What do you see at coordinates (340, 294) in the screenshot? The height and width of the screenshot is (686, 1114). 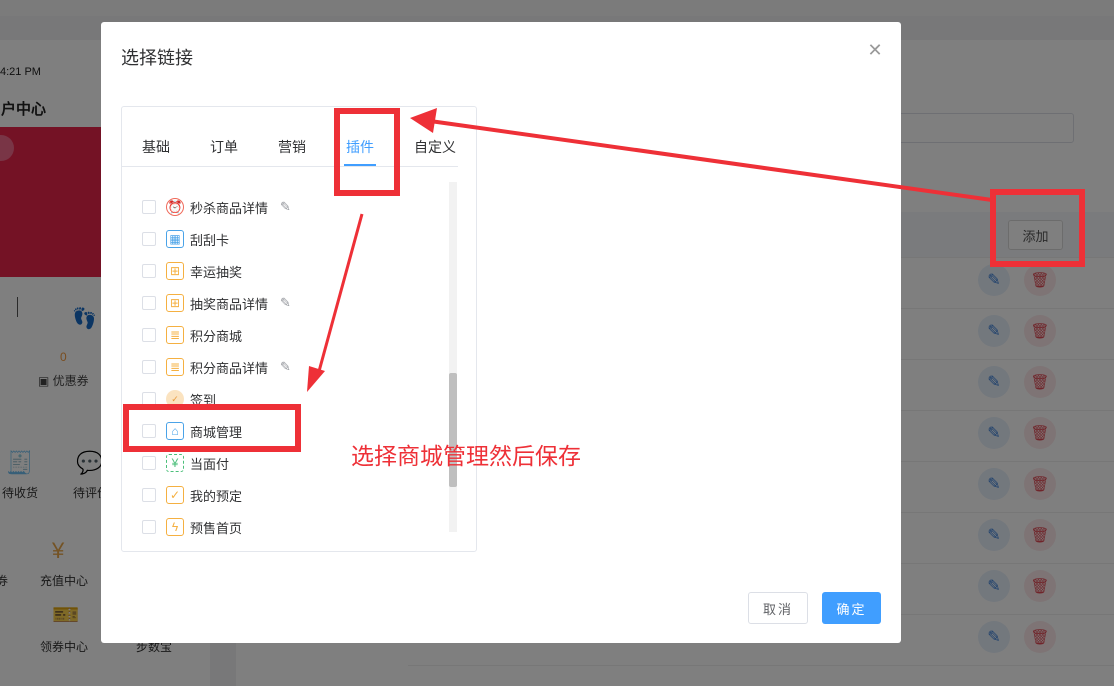 I see `arrow-to-store-manage` at bounding box center [340, 294].